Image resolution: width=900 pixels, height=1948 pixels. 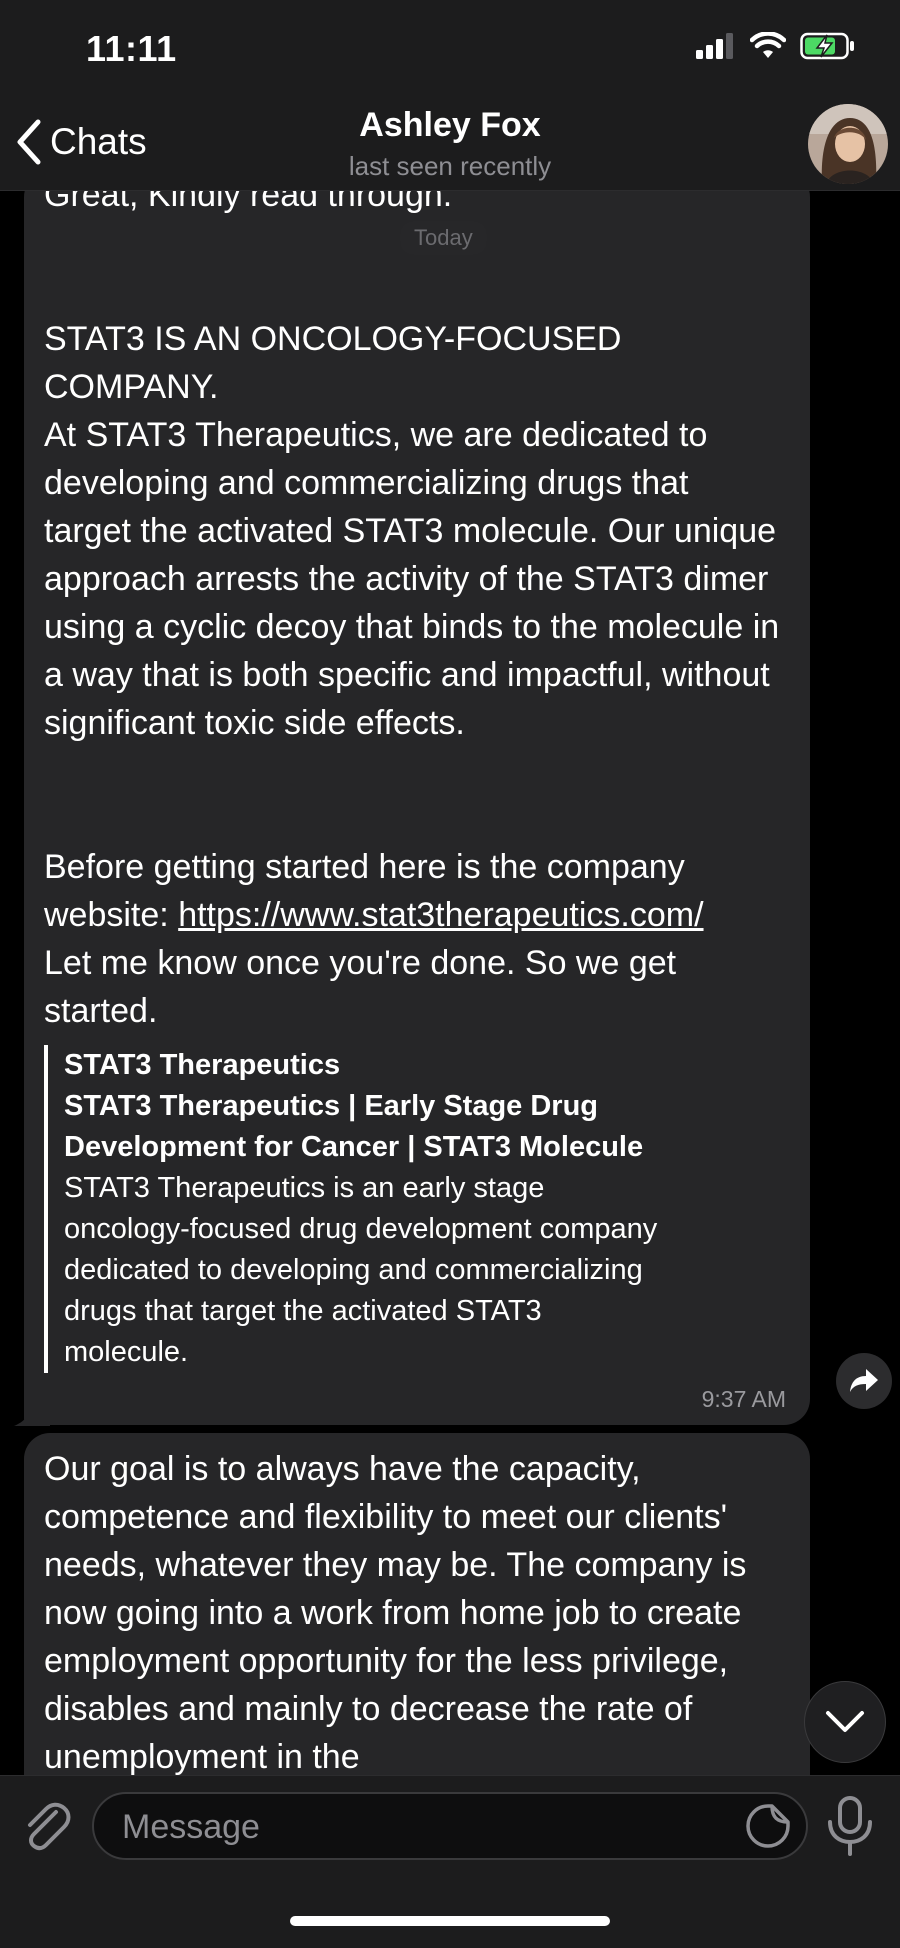 What do you see at coordinates (848, 144) in the screenshot?
I see `avatar` at bounding box center [848, 144].